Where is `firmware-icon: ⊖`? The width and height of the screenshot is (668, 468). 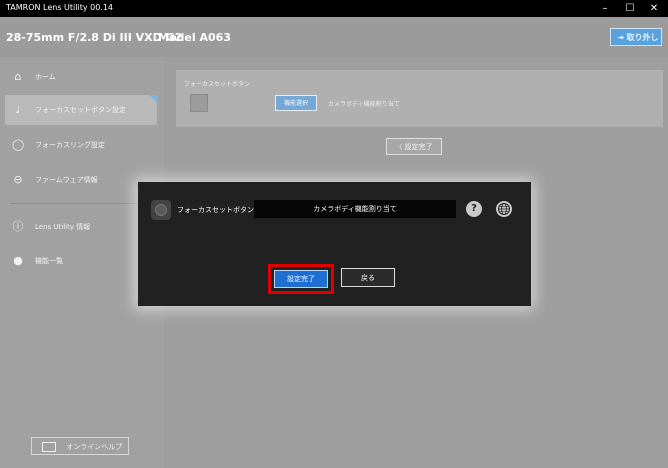 firmware-icon: ⊖ is located at coordinates (18, 179).